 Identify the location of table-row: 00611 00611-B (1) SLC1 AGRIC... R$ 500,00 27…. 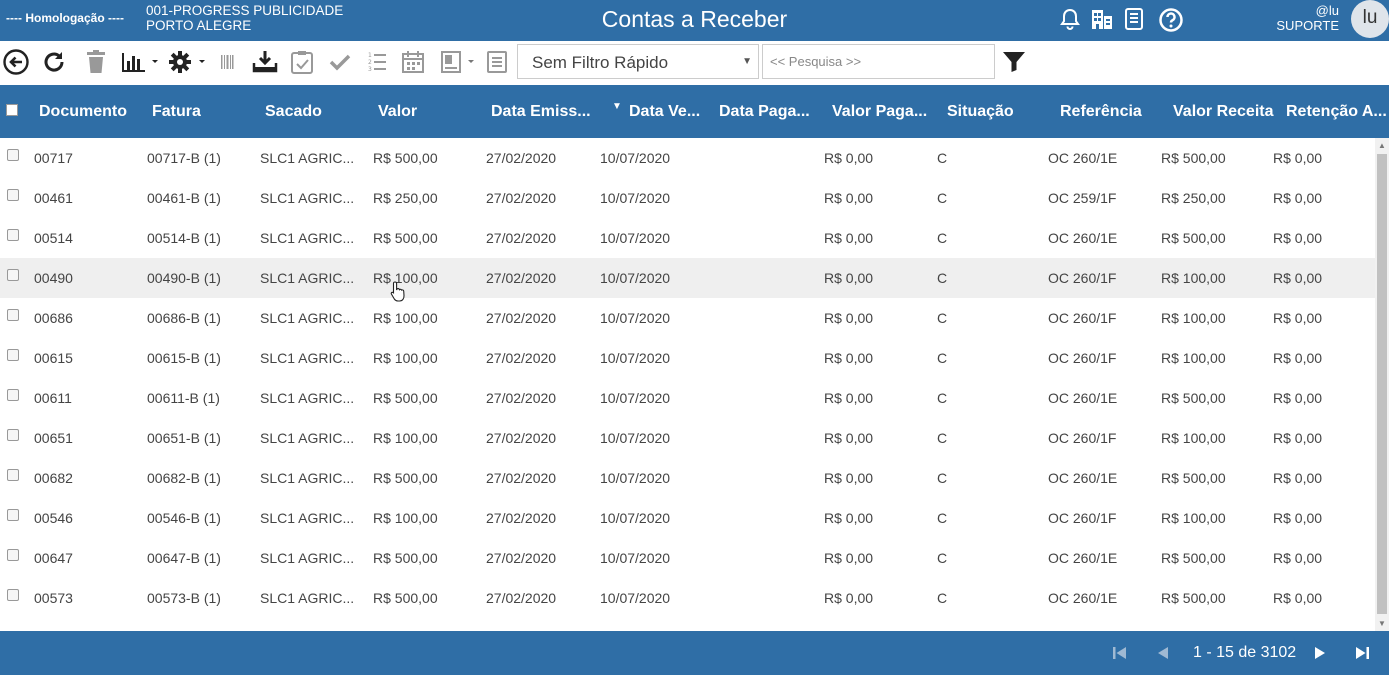
(687, 398).